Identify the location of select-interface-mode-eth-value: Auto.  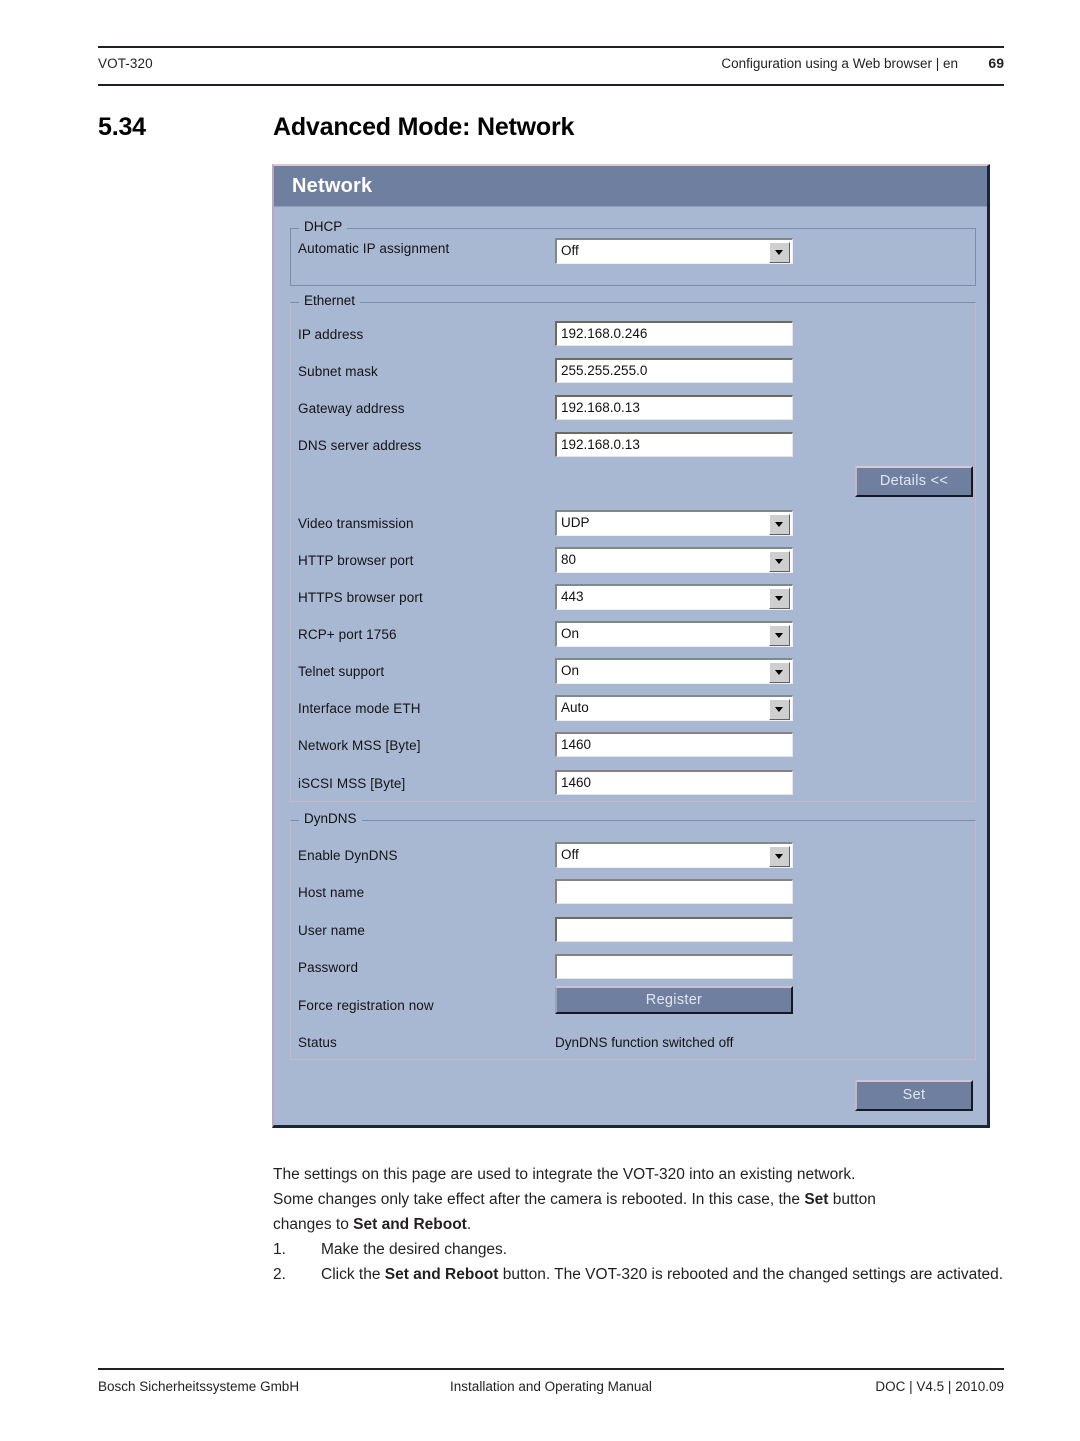
(575, 707).